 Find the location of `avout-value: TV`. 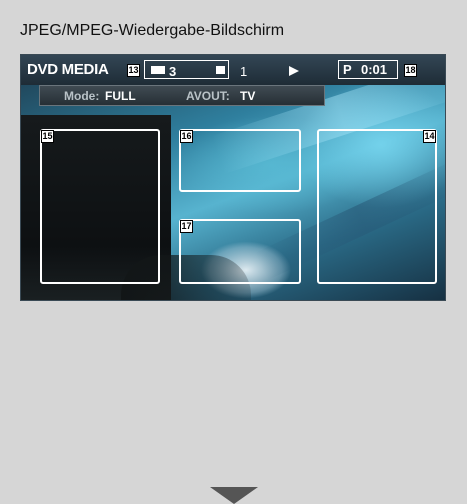

avout-value: TV is located at coordinates (248, 96).